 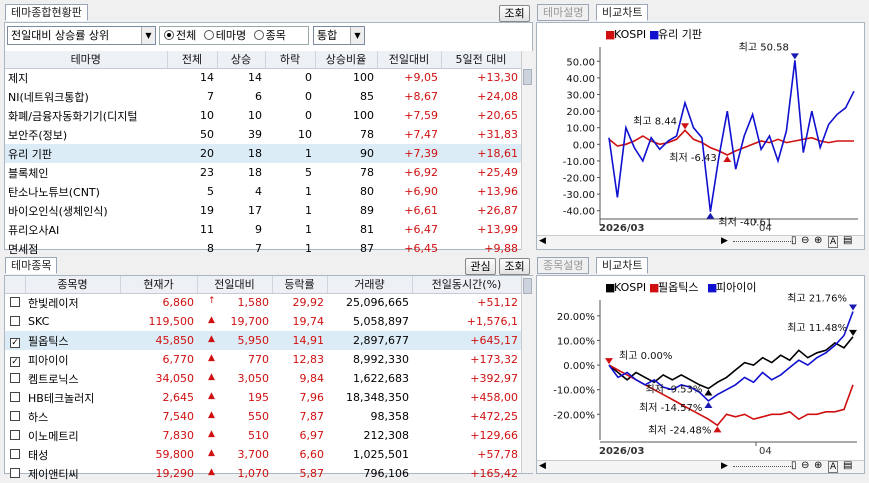 I want to click on table-row: 이노메트리 7,830 ▲ 510 6,97 212,308 +129,66, so click(x=263, y=435).